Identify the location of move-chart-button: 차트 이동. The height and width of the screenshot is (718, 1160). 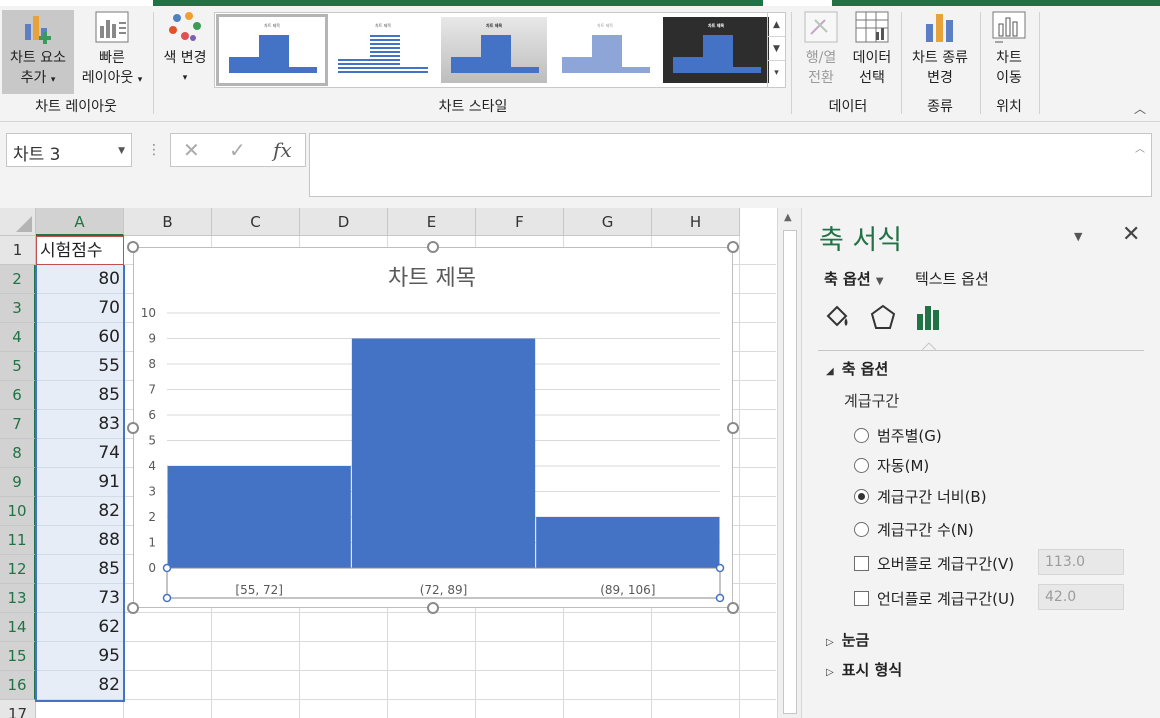
(1009, 52).